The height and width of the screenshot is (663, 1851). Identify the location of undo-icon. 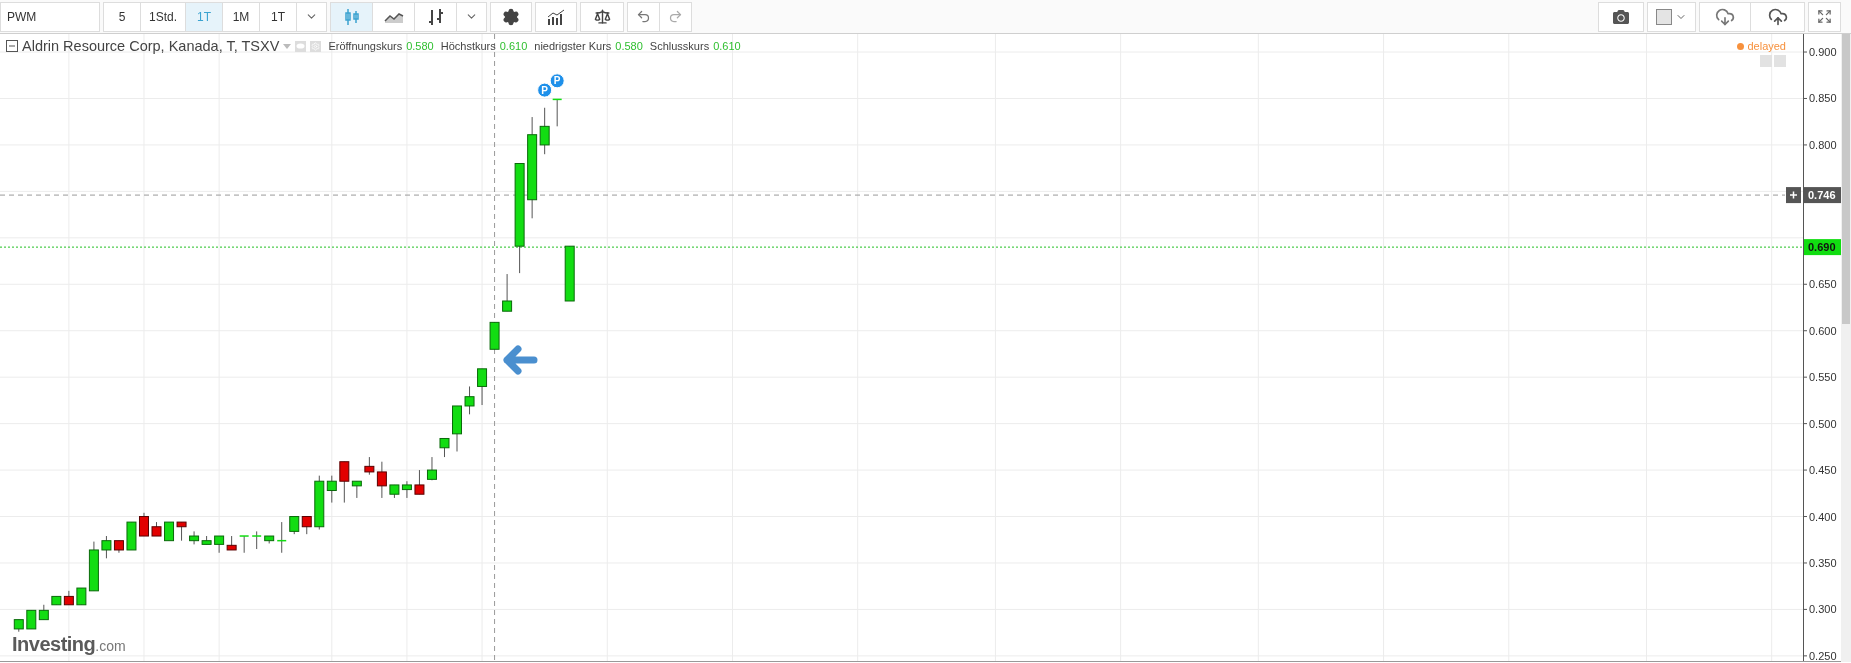
(644, 16).